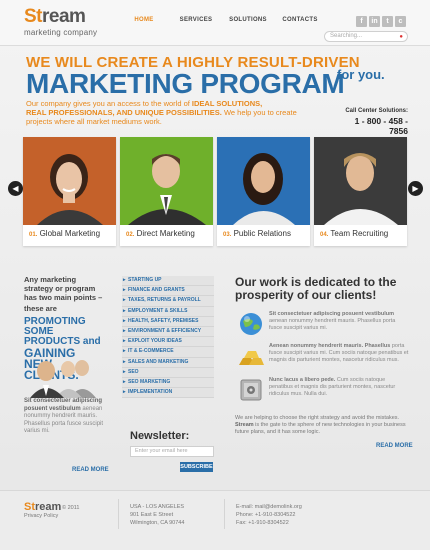 This screenshot has height=550, width=430. What do you see at coordinates (361, 21) in the screenshot?
I see `facebook-icon: f` at bounding box center [361, 21].